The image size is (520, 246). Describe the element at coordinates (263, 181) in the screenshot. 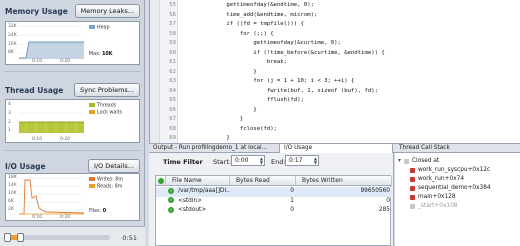

I see `column-bytes-read: Bytes Read` at that location.